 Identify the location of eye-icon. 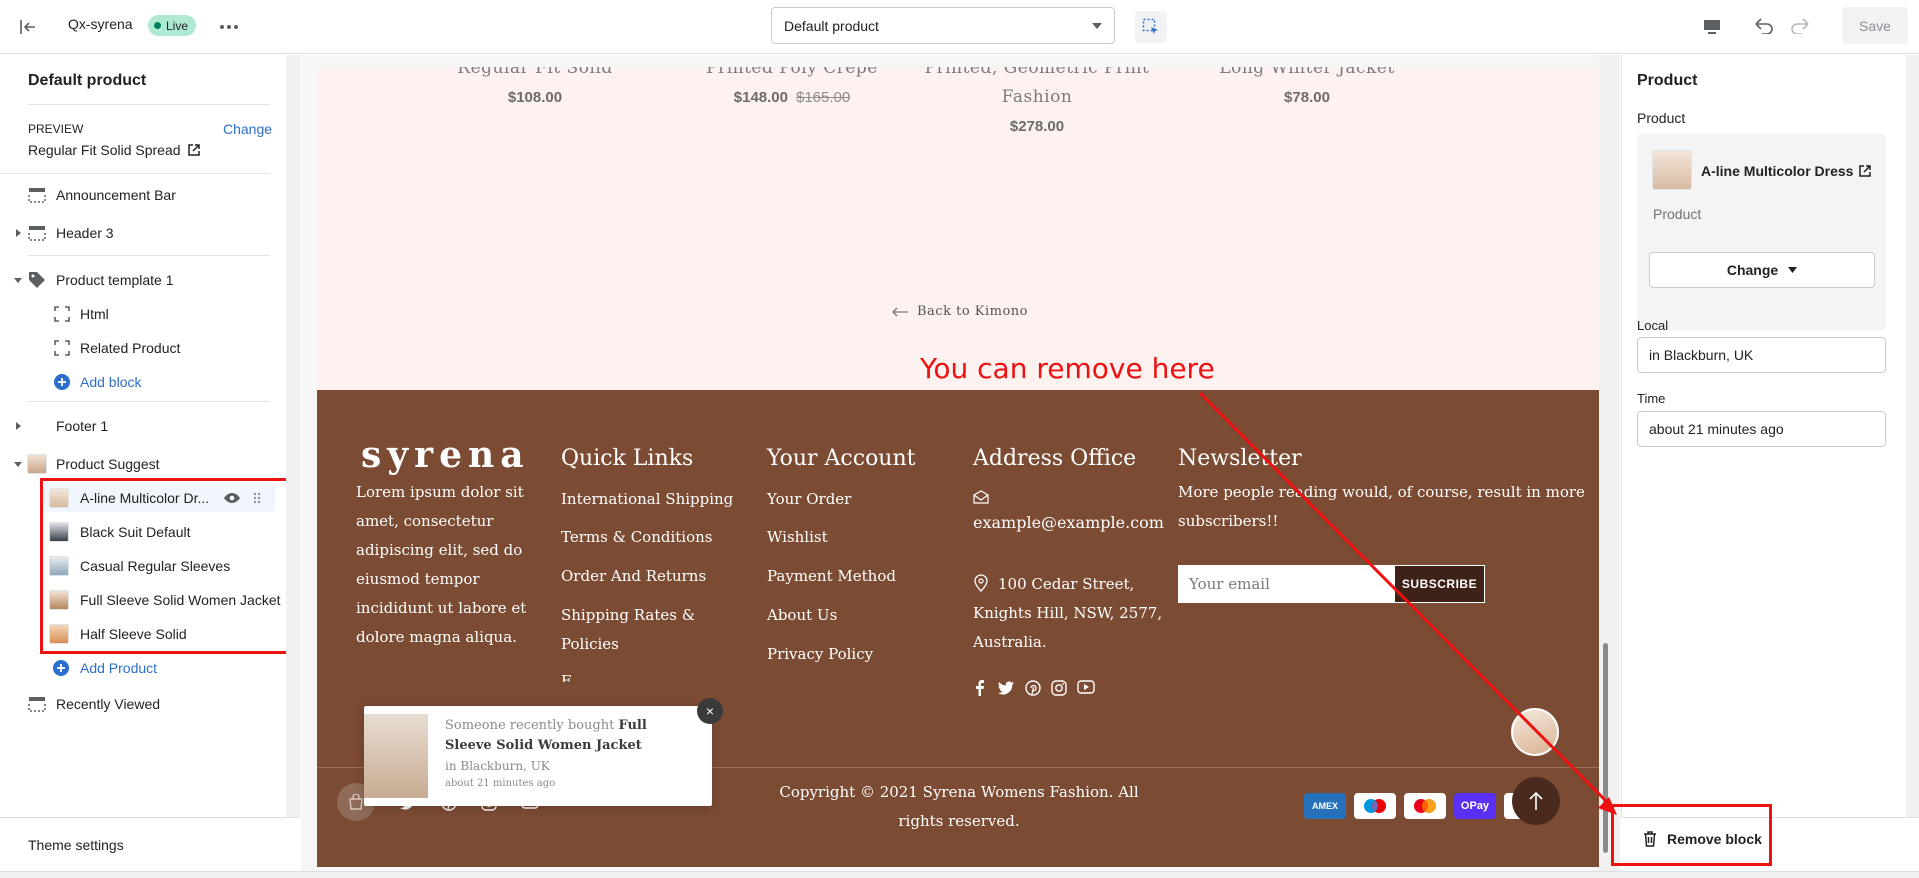
(232, 498).